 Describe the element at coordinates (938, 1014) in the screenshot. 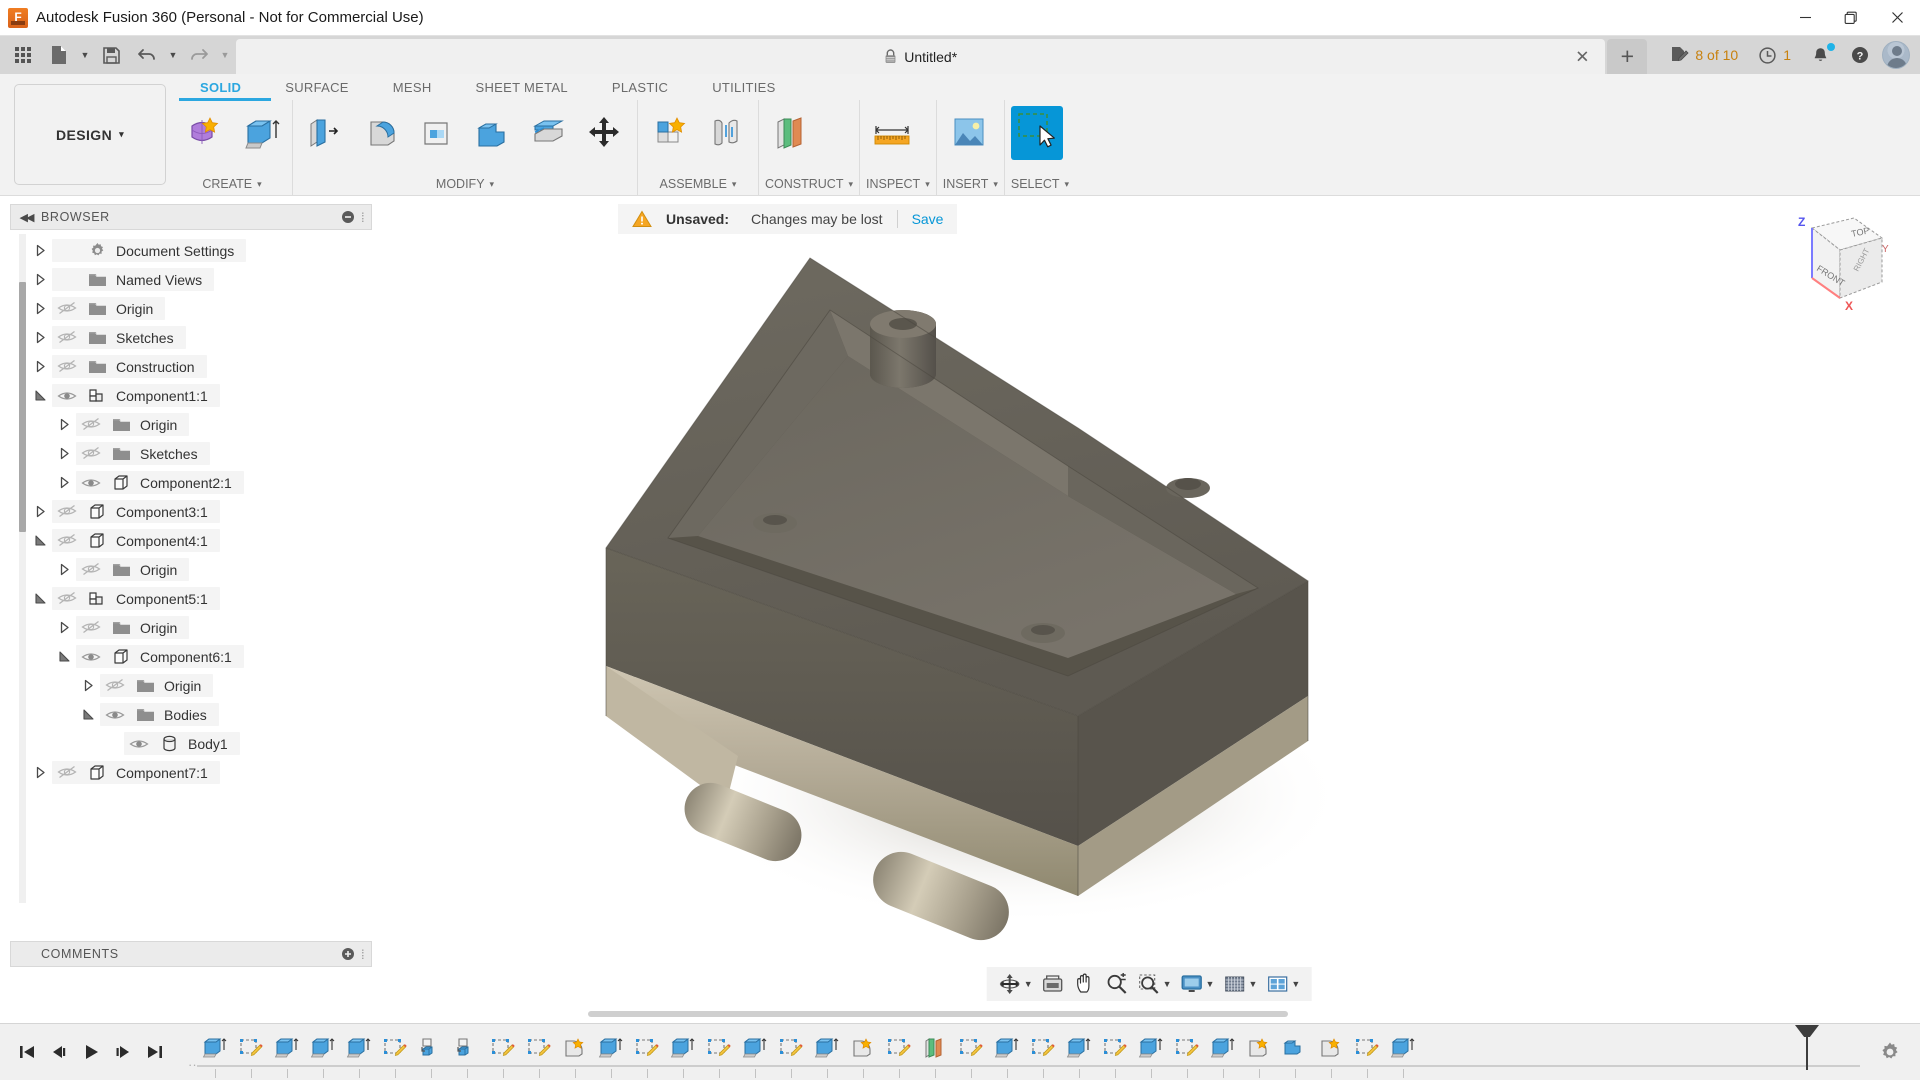

I see `canvas-scroll-thumb` at that location.